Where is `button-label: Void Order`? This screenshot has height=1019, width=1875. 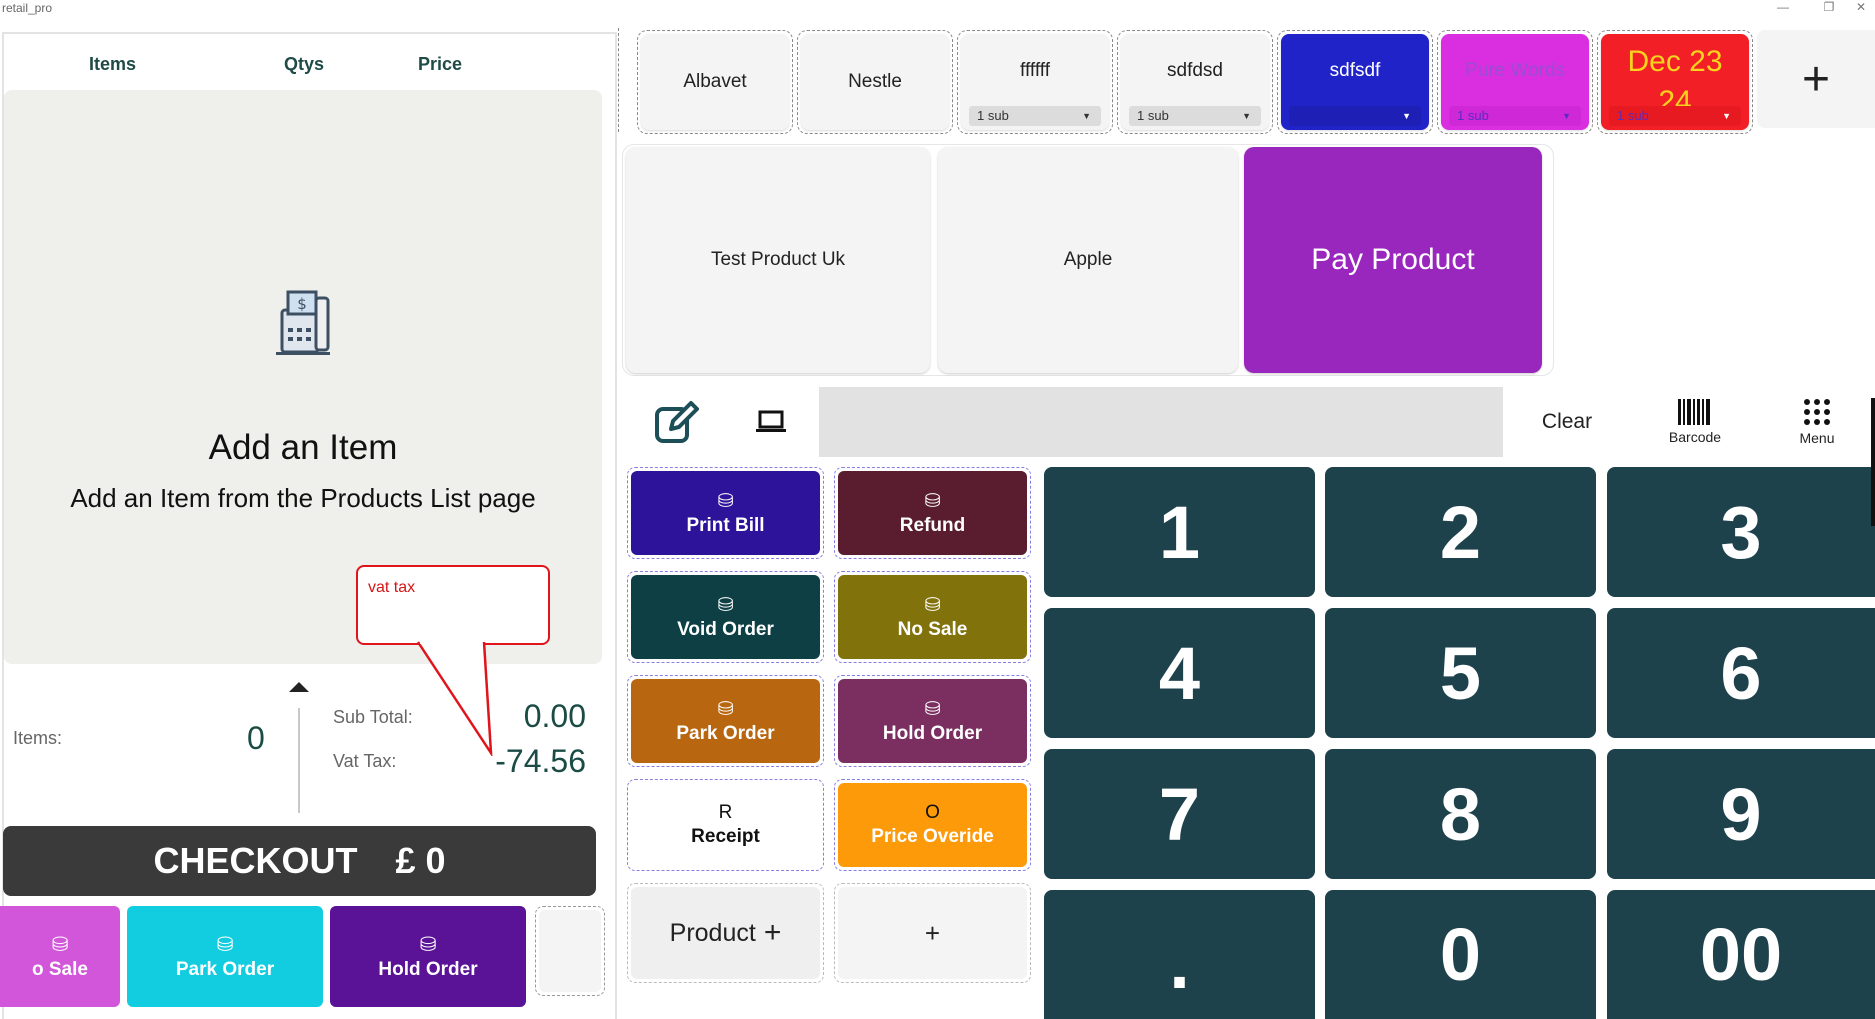
button-label: Void Order is located at coordinates (725, 629).